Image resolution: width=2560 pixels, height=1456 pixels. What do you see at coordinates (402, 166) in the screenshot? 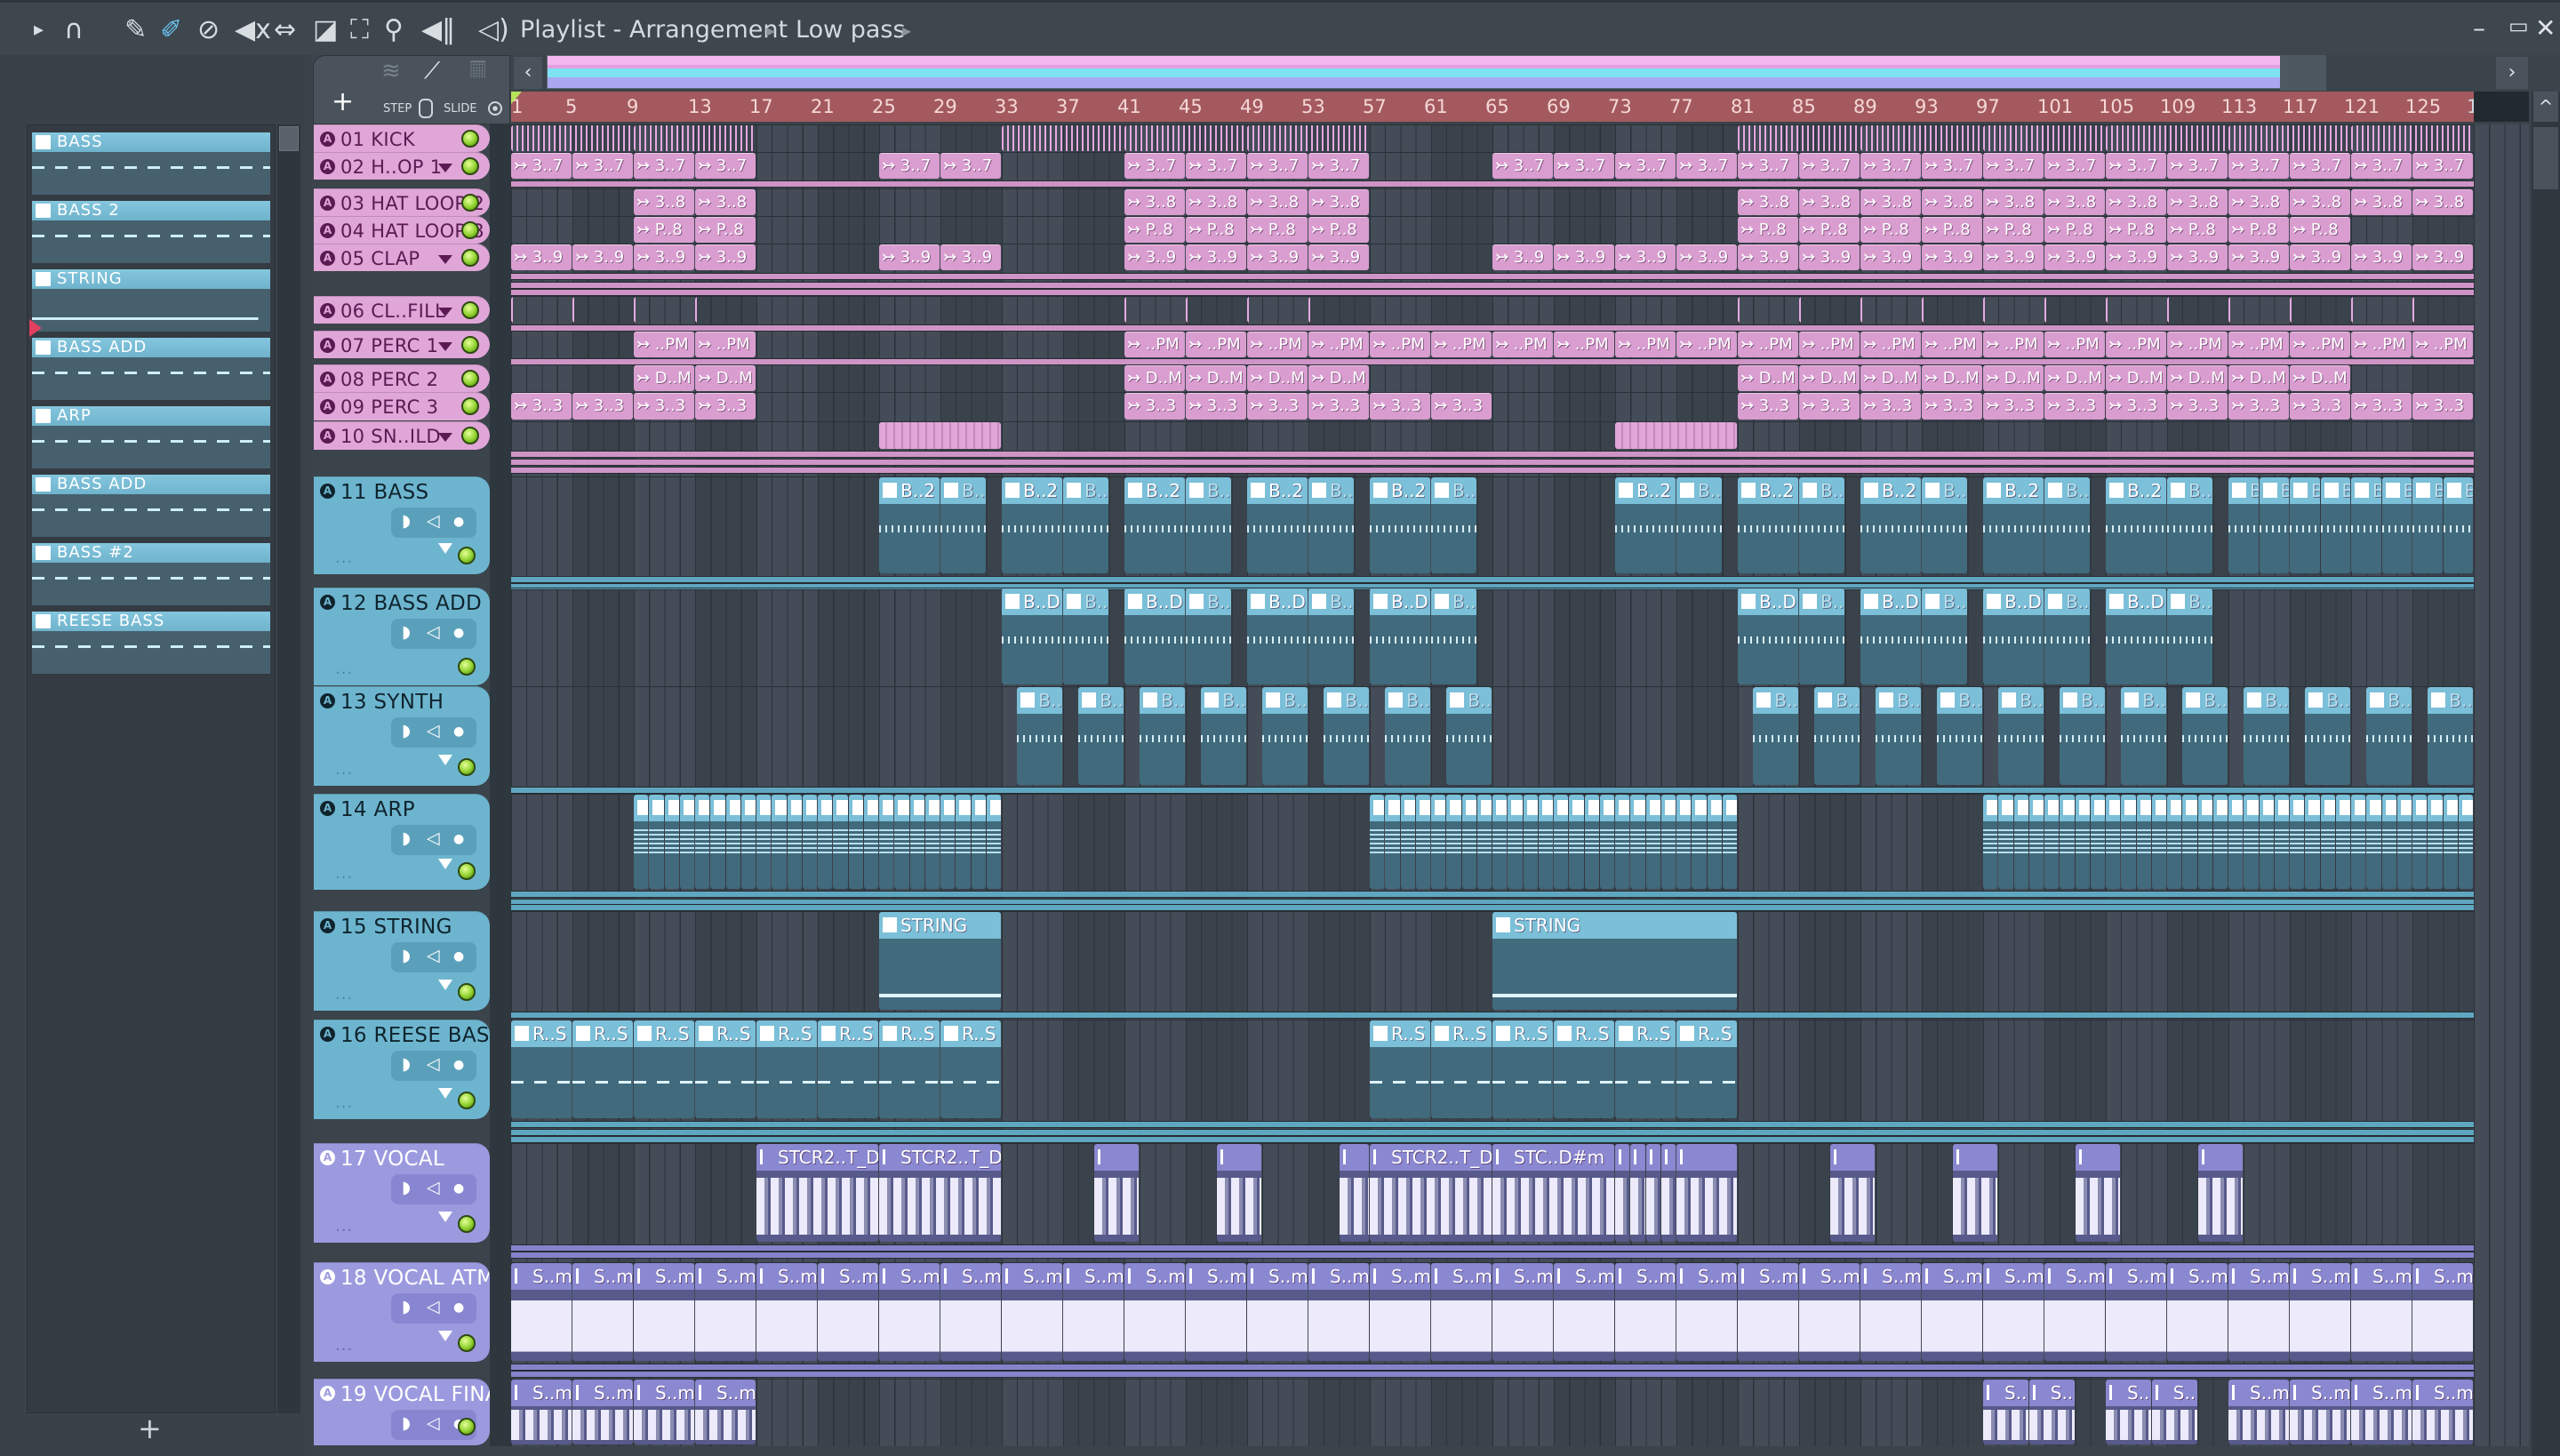
I see `track-header: A 02 H..OP 1` at bounding box center [402, 166].